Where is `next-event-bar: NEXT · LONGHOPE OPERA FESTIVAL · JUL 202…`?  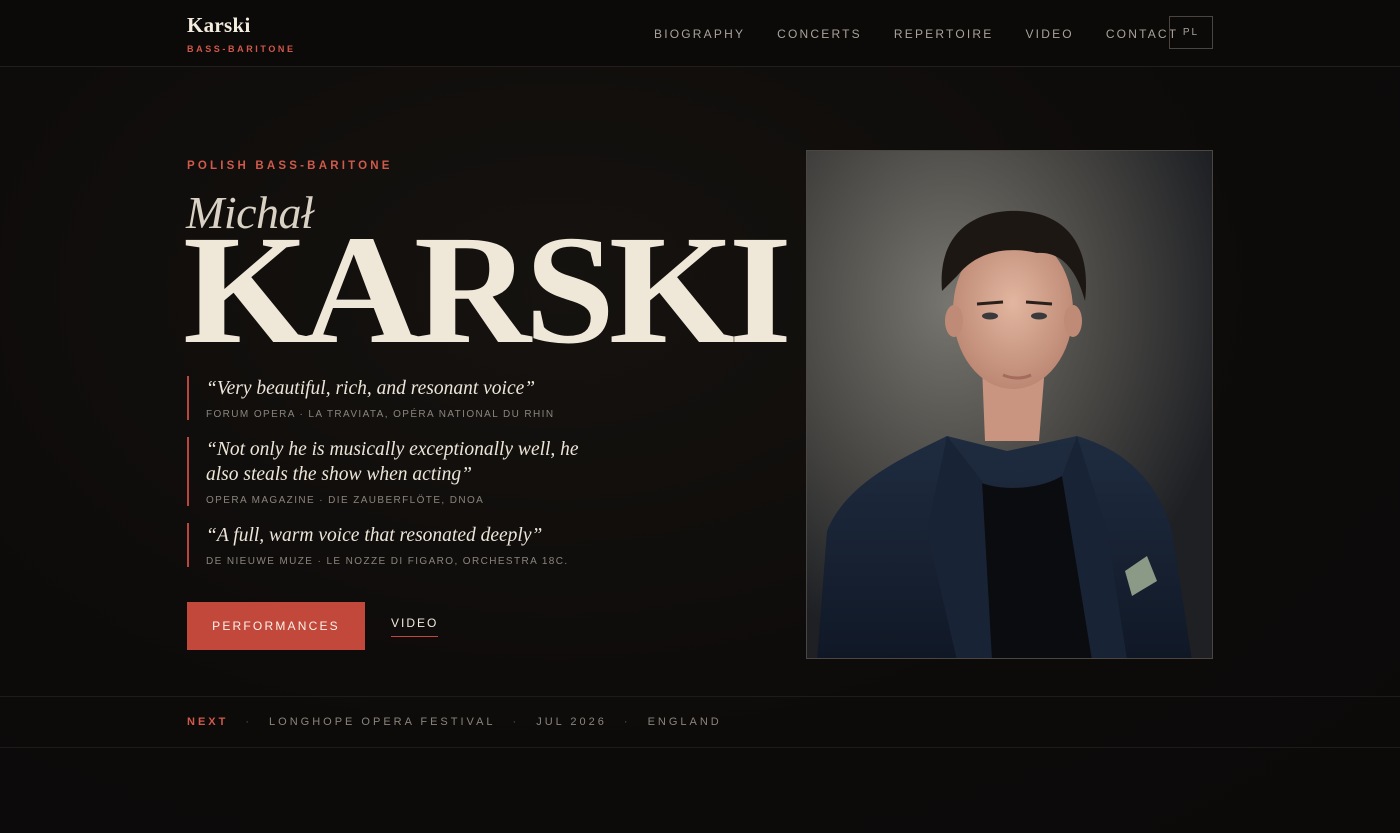 next-event-bar: NEXT · LONGHOPE OPERA FESTIVAL · JUL 202… is located at coordinates (700, 722).